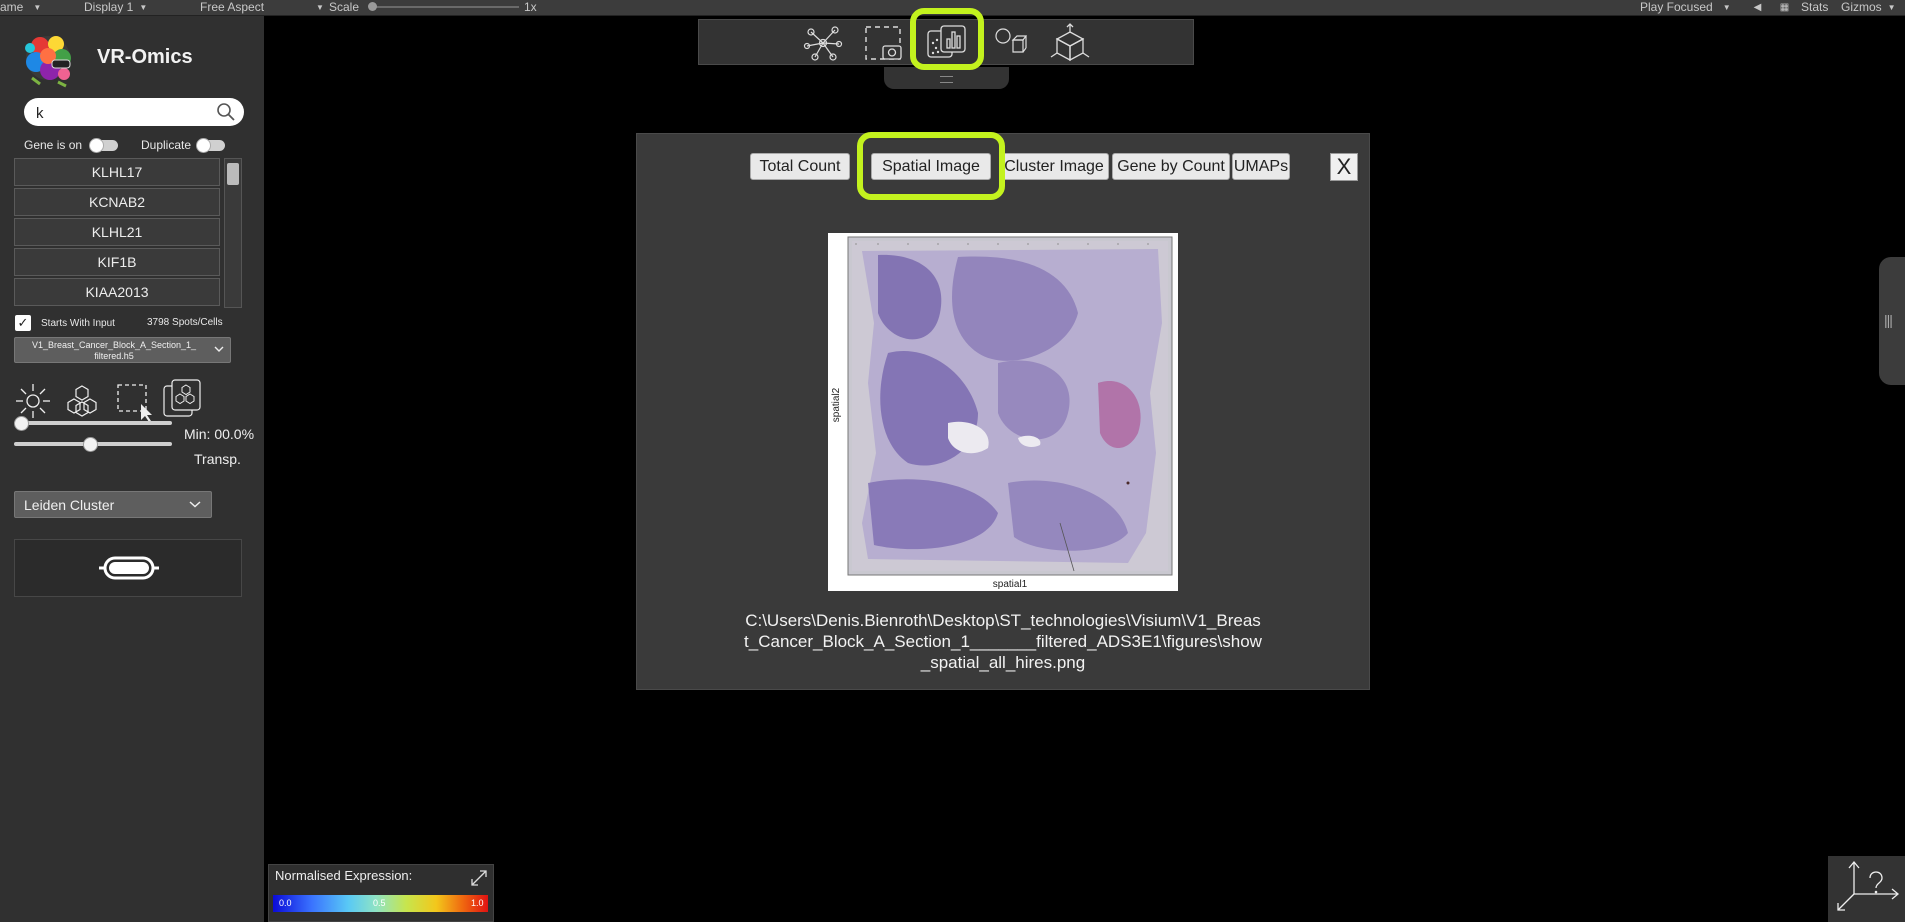 The width and height of the screenshot is (1905, 922). What do you see at coordinates (381, 893) in the screenshot?
I see `expression-legend: Normalised Expression: 0.0 0.5 1.0` at bounding box center [381, 893].